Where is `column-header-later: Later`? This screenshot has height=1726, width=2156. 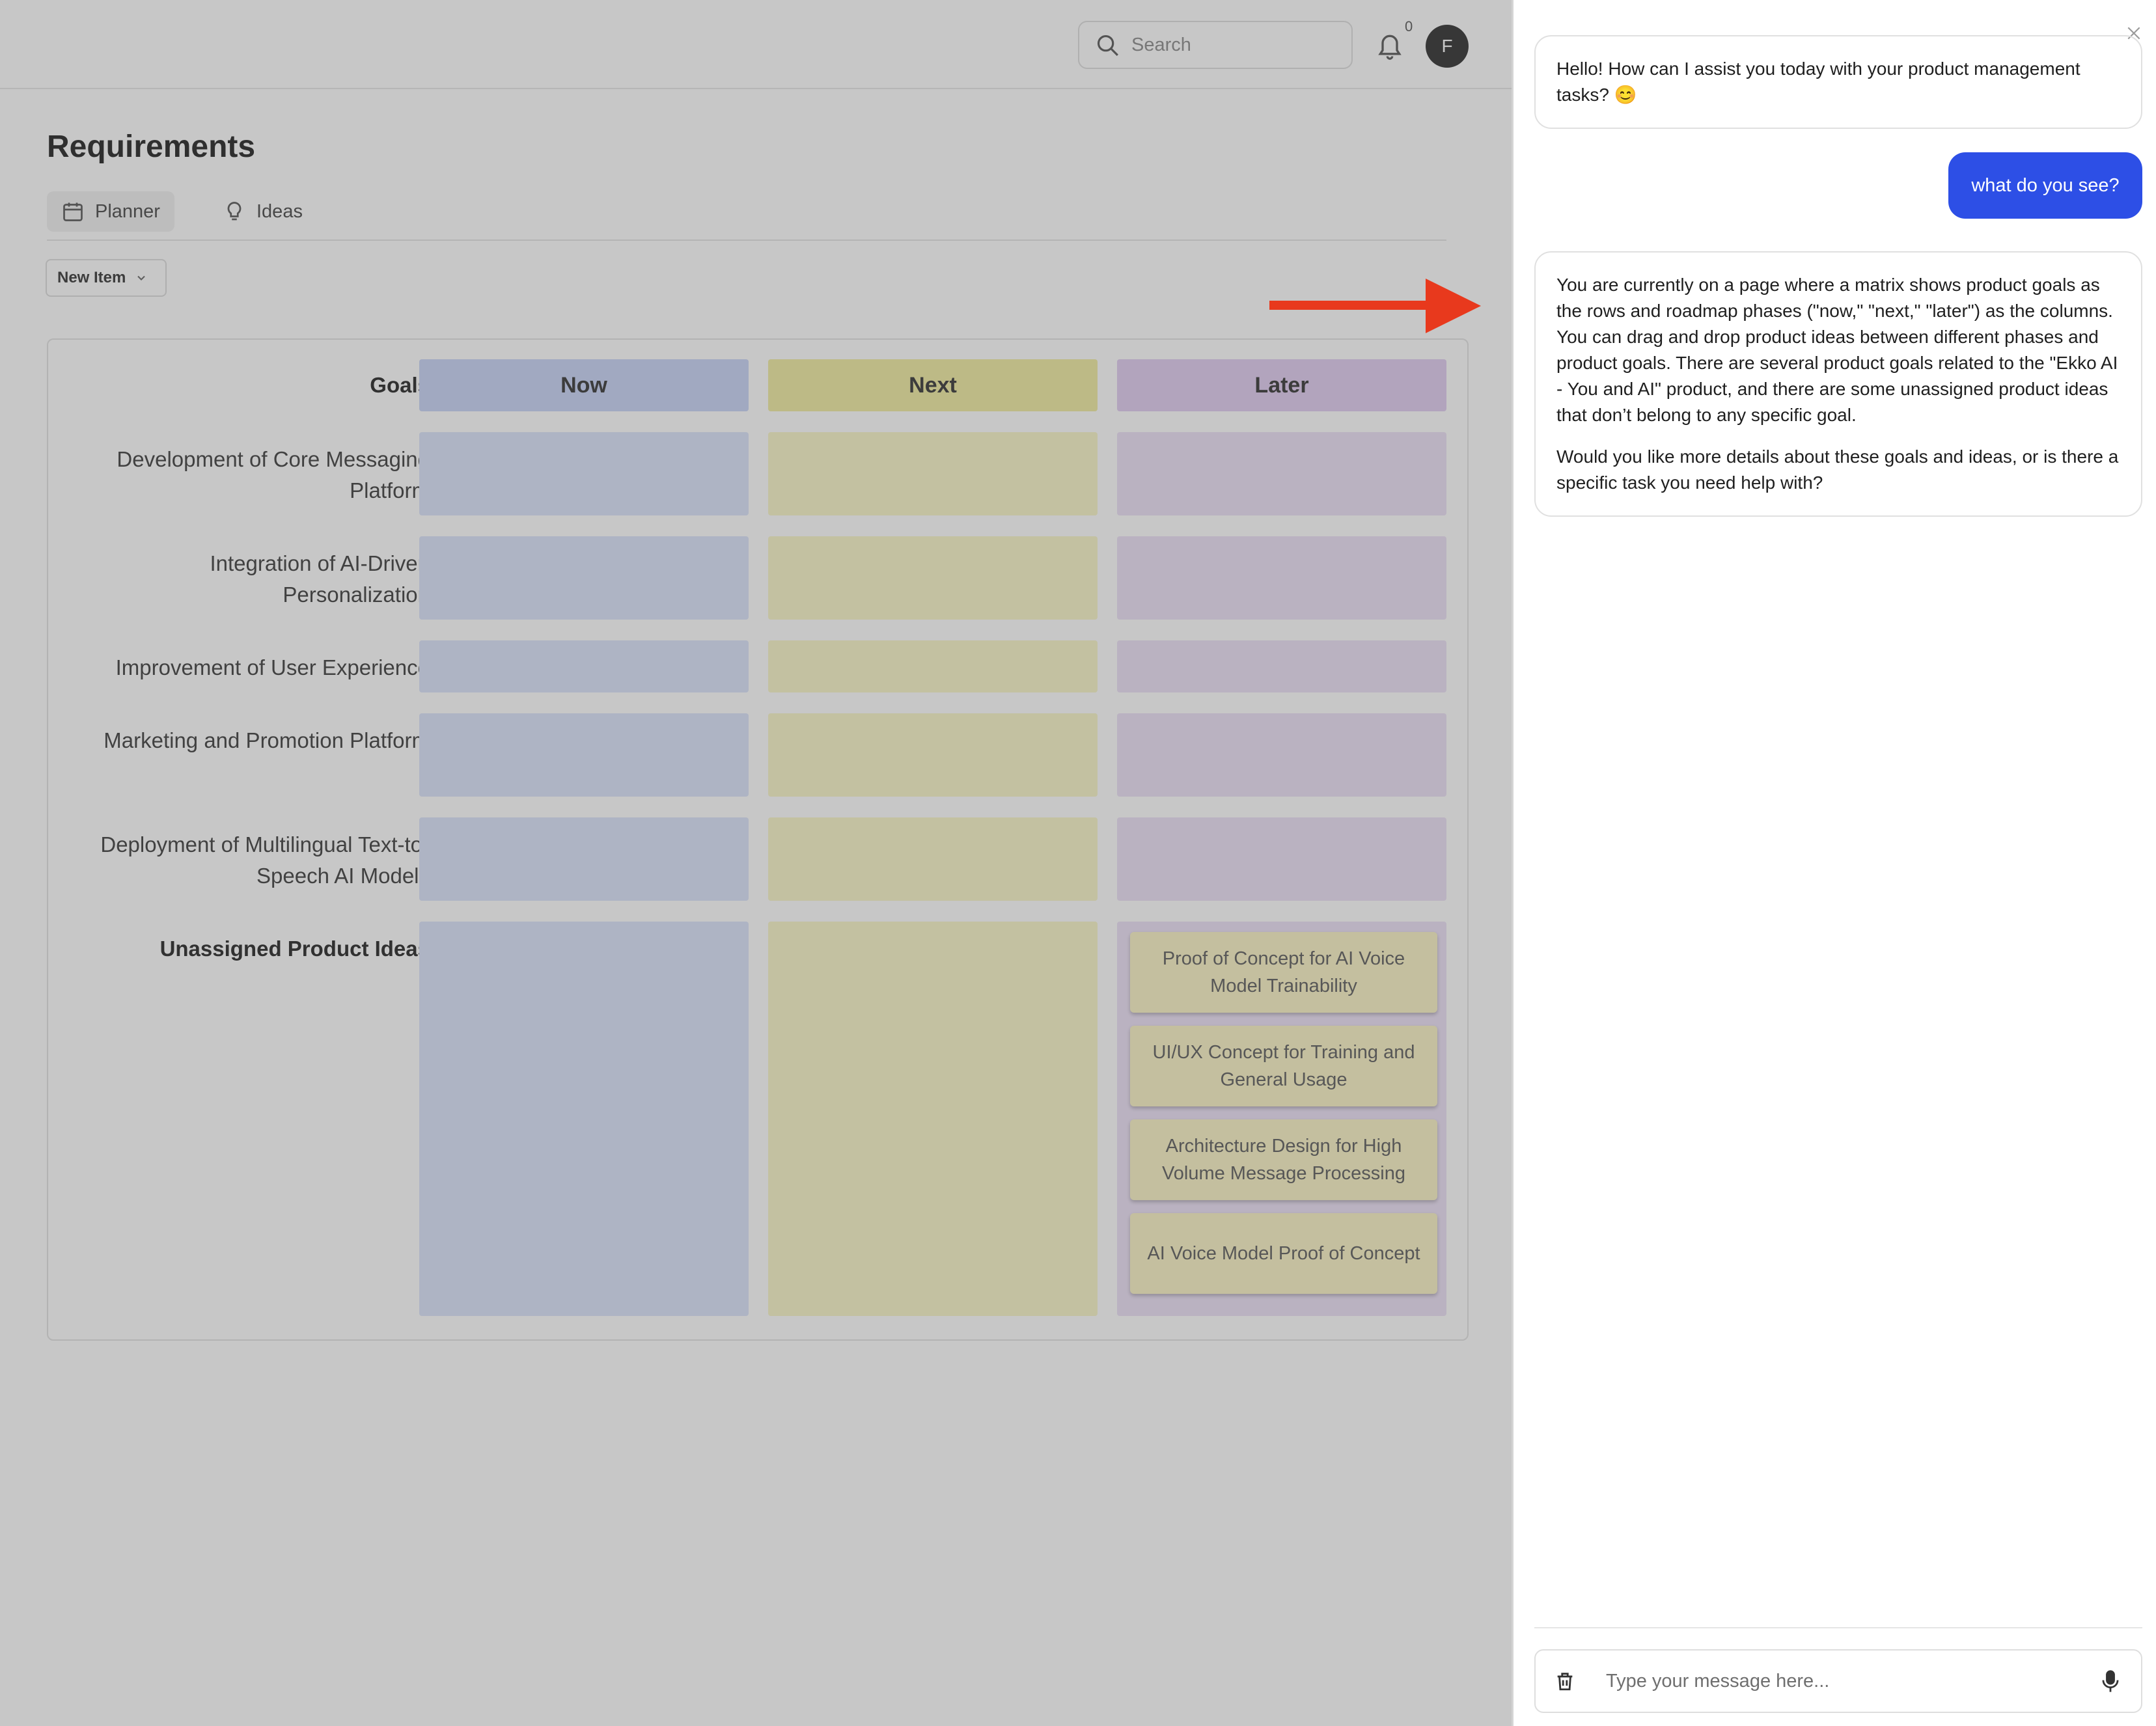 column-header-later: Later is located at coordinates (1281, 385).